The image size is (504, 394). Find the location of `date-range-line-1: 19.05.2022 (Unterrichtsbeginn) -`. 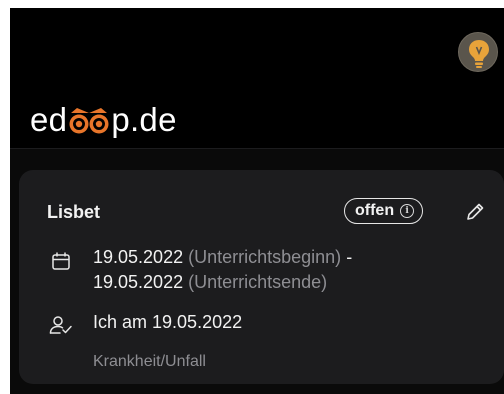

date-range-line-1: 19.05.2022 (Unterrichtsbeginn) - is located at coordinates (222, 257).